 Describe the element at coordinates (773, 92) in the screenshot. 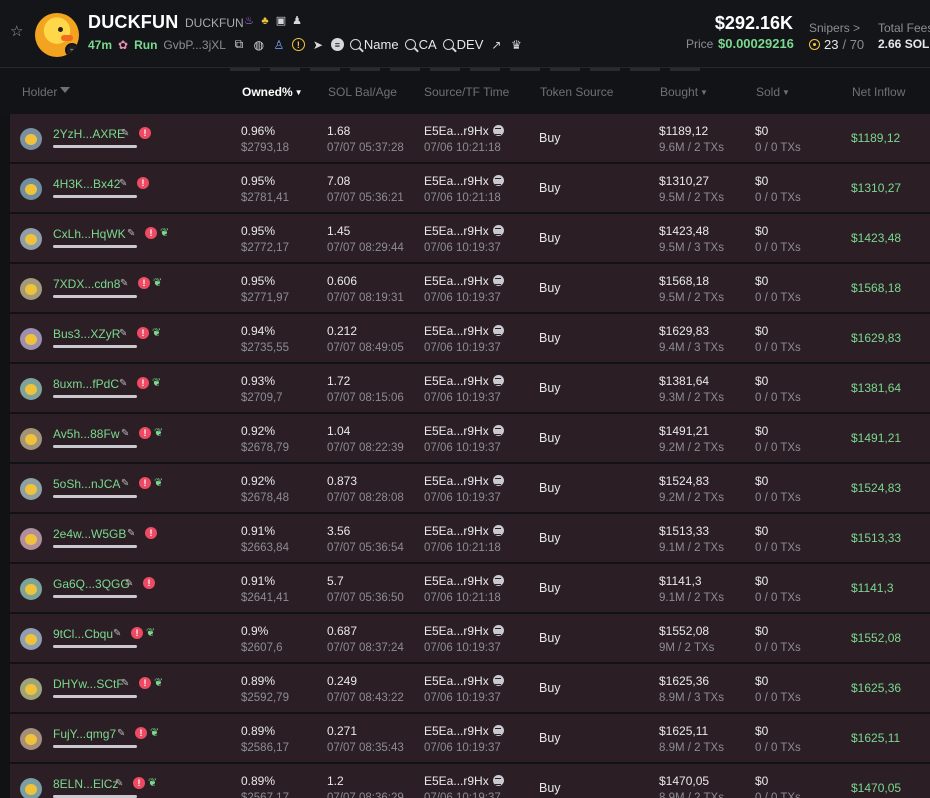

I see `col-sold: Sold ▼` at that location.